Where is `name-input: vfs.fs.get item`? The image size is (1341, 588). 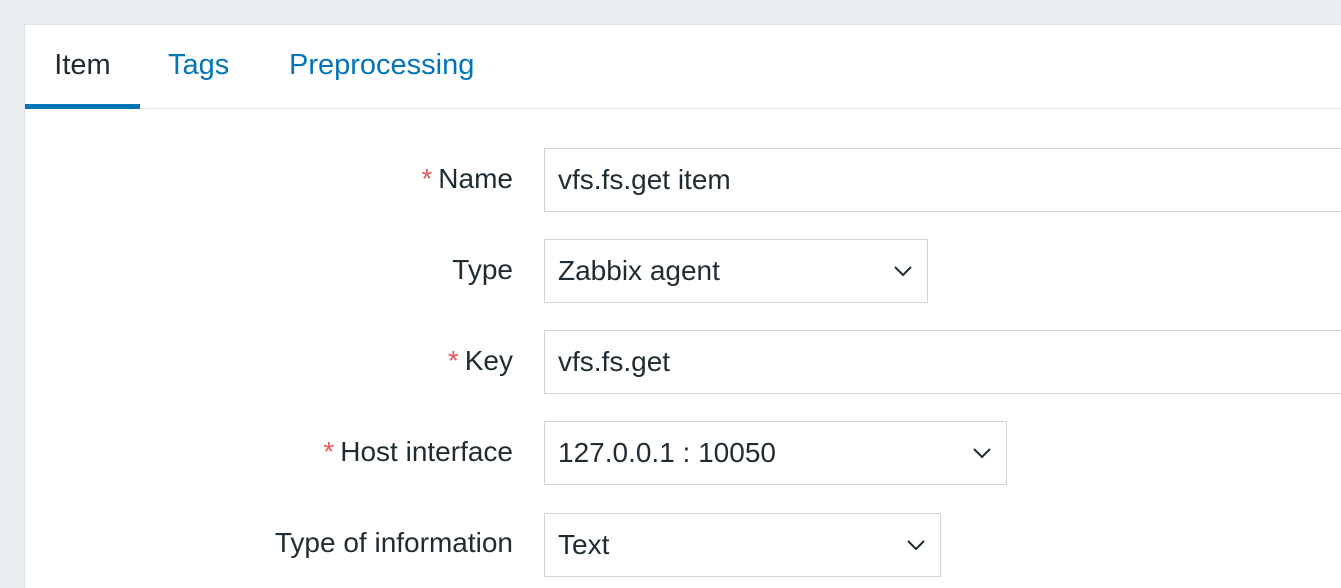
name-input: vfs.fs.get item is located at coordinates (942, 180).